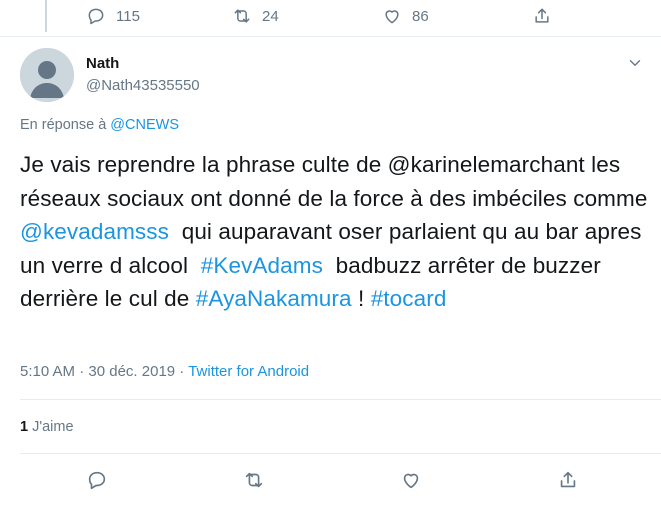  Describe the element at coordinates (409, 298) in the screenshot. I see `hashtag-link: #tocard` at that location.